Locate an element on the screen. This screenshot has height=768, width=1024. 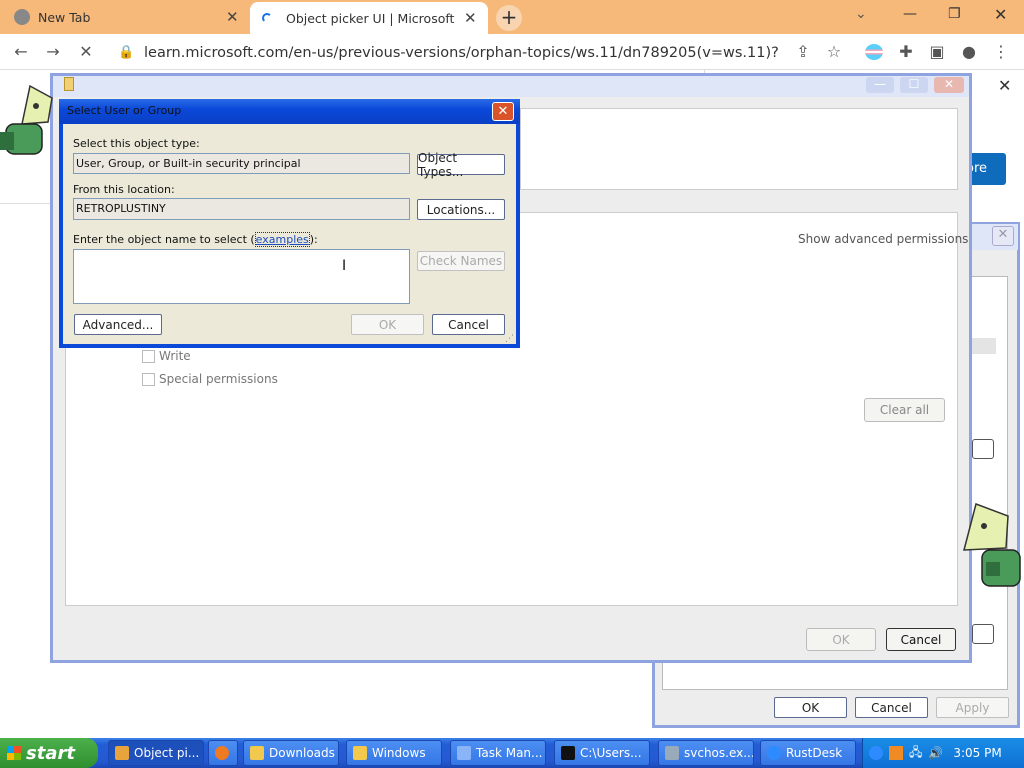
enter-name-text: Enter the object name to select ( is located at coordinates (164, 239).